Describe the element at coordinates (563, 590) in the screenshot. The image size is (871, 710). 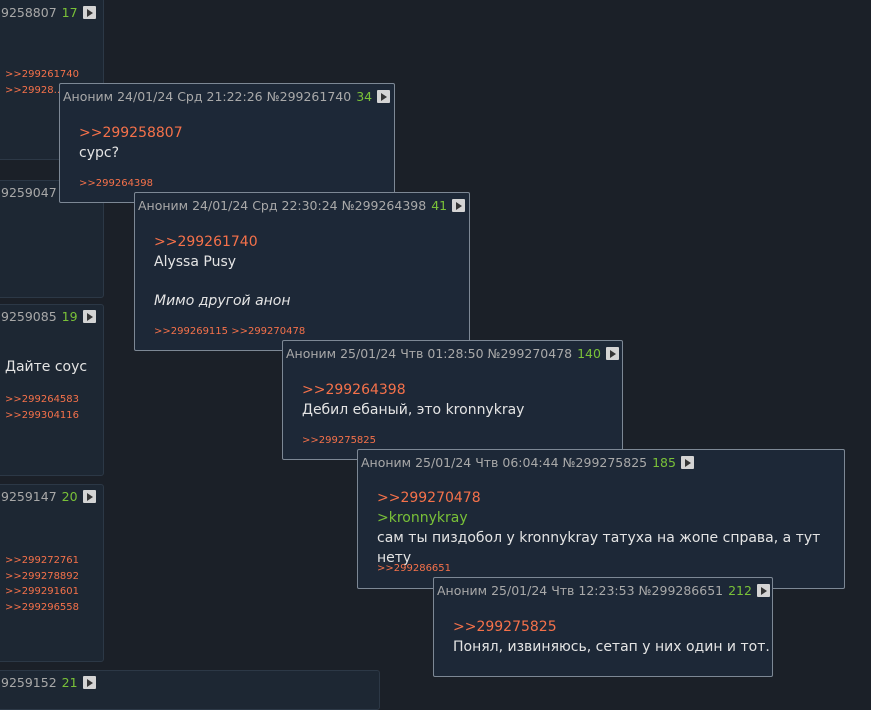
I see `post-date: 25/01/24 Чтв 12:23:53` at that location.